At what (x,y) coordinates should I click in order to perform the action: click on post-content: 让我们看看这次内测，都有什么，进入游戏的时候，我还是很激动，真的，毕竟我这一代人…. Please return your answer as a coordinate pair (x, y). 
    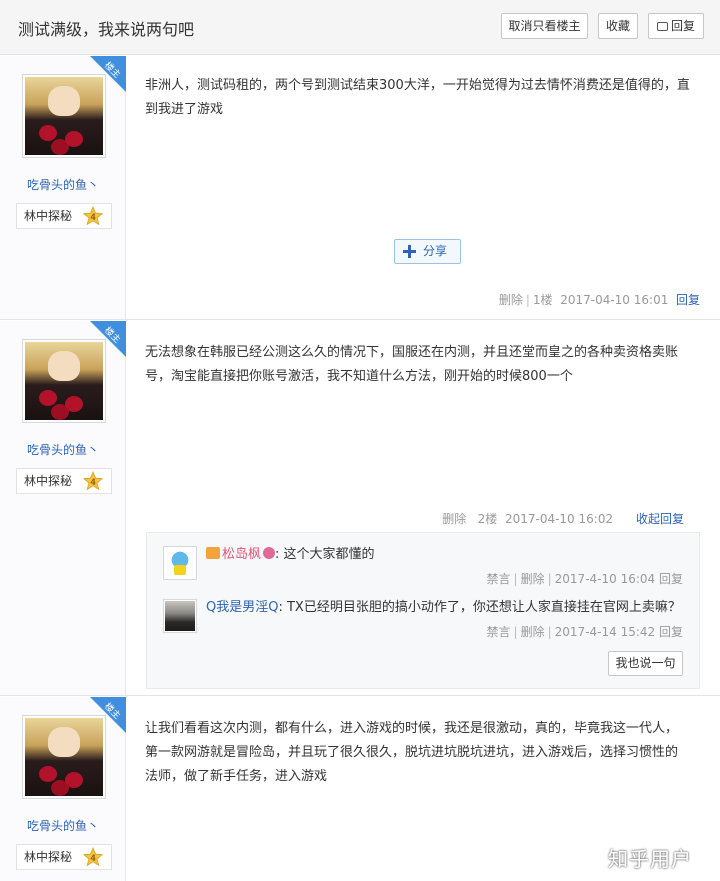
    Looking at the image, I should click on (412, 752).